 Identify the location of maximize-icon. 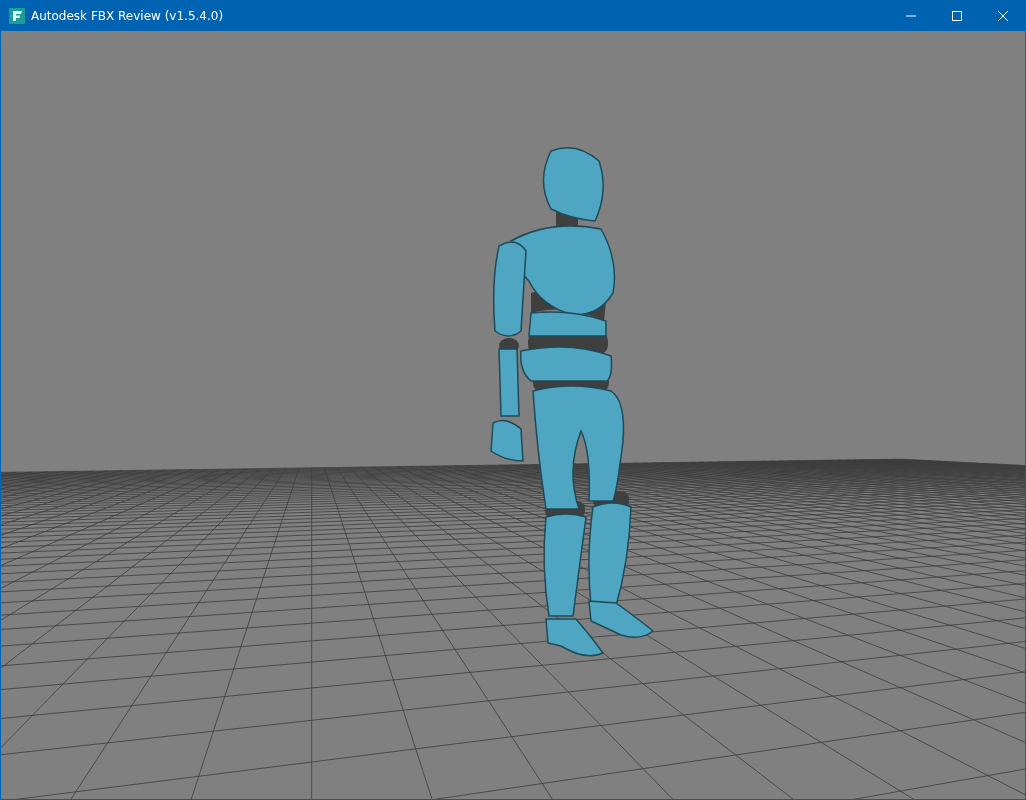
(957, 15).